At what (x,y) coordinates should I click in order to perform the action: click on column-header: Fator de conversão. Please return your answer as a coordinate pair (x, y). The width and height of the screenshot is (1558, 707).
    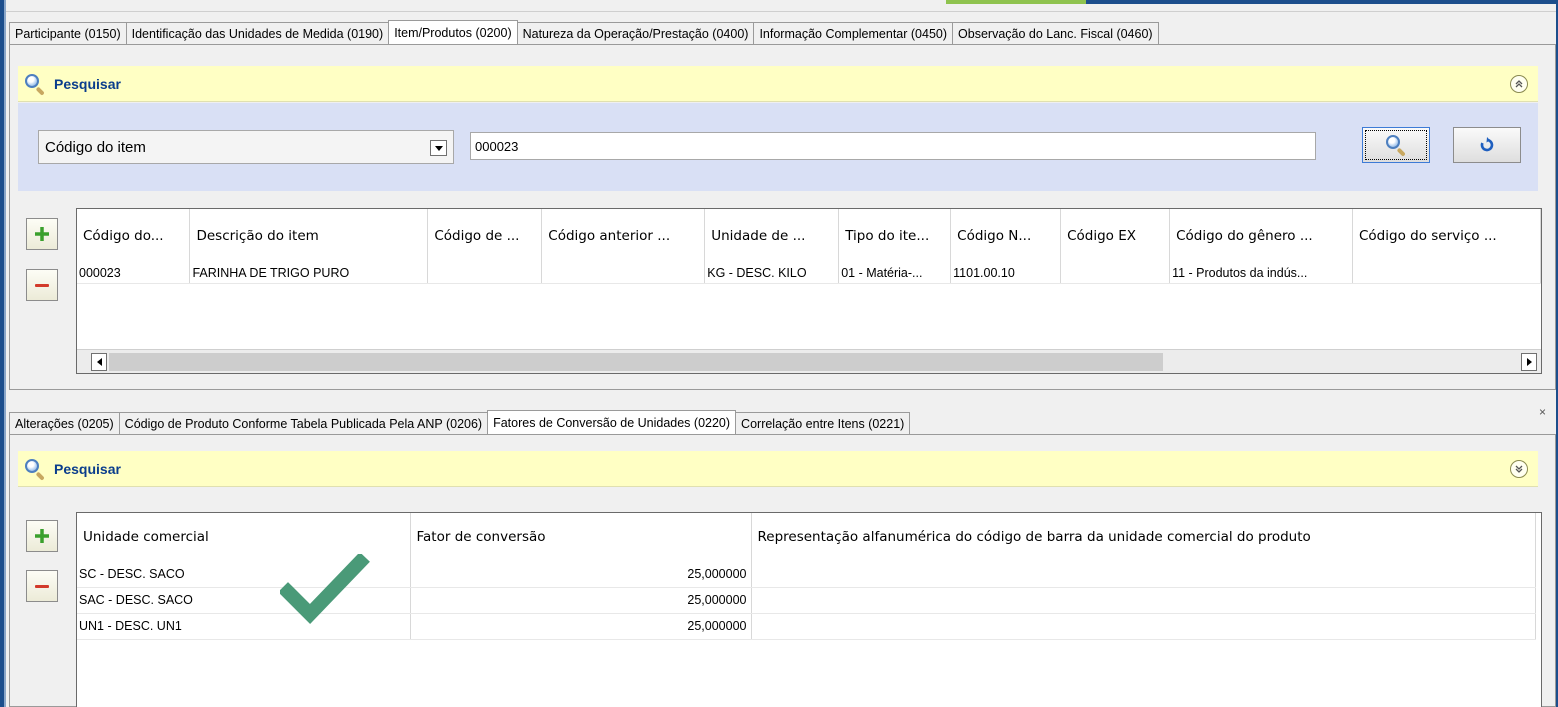
    Looking at the image, I should click on (581, 537).